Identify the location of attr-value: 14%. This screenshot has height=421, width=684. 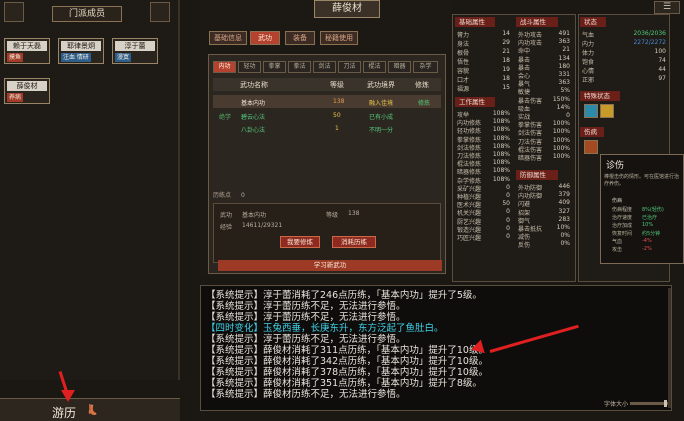
(563, 107).